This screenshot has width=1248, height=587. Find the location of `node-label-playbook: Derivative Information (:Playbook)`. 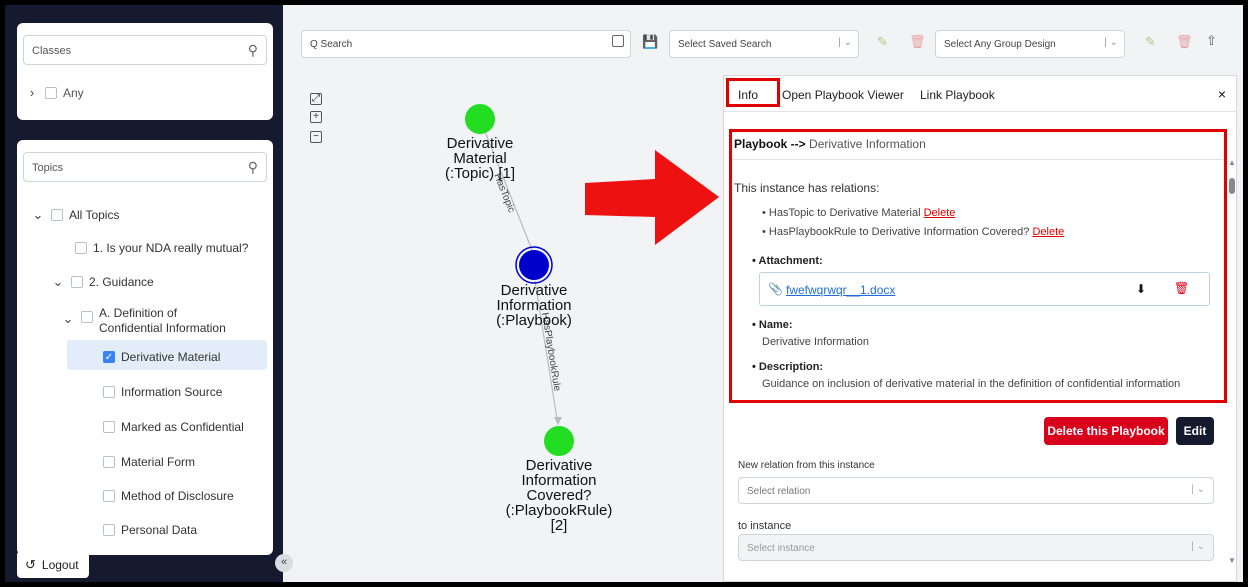

node-label-playbook: Derivative Information (:Playbook) is located at coordinates (534, 305).